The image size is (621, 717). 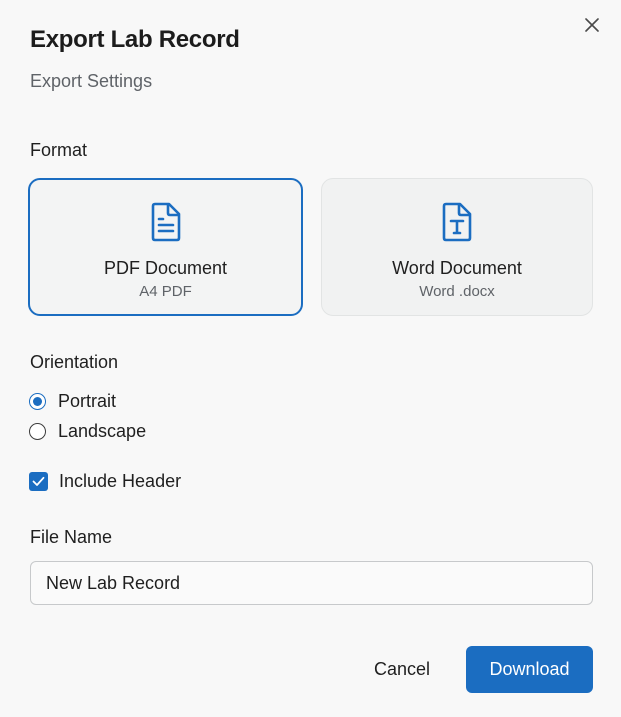 What do you see at coordinates (457, 291) in the screenshot?
I see `format-option-subtitle: Word .docx` at bounding box center [457, 291].